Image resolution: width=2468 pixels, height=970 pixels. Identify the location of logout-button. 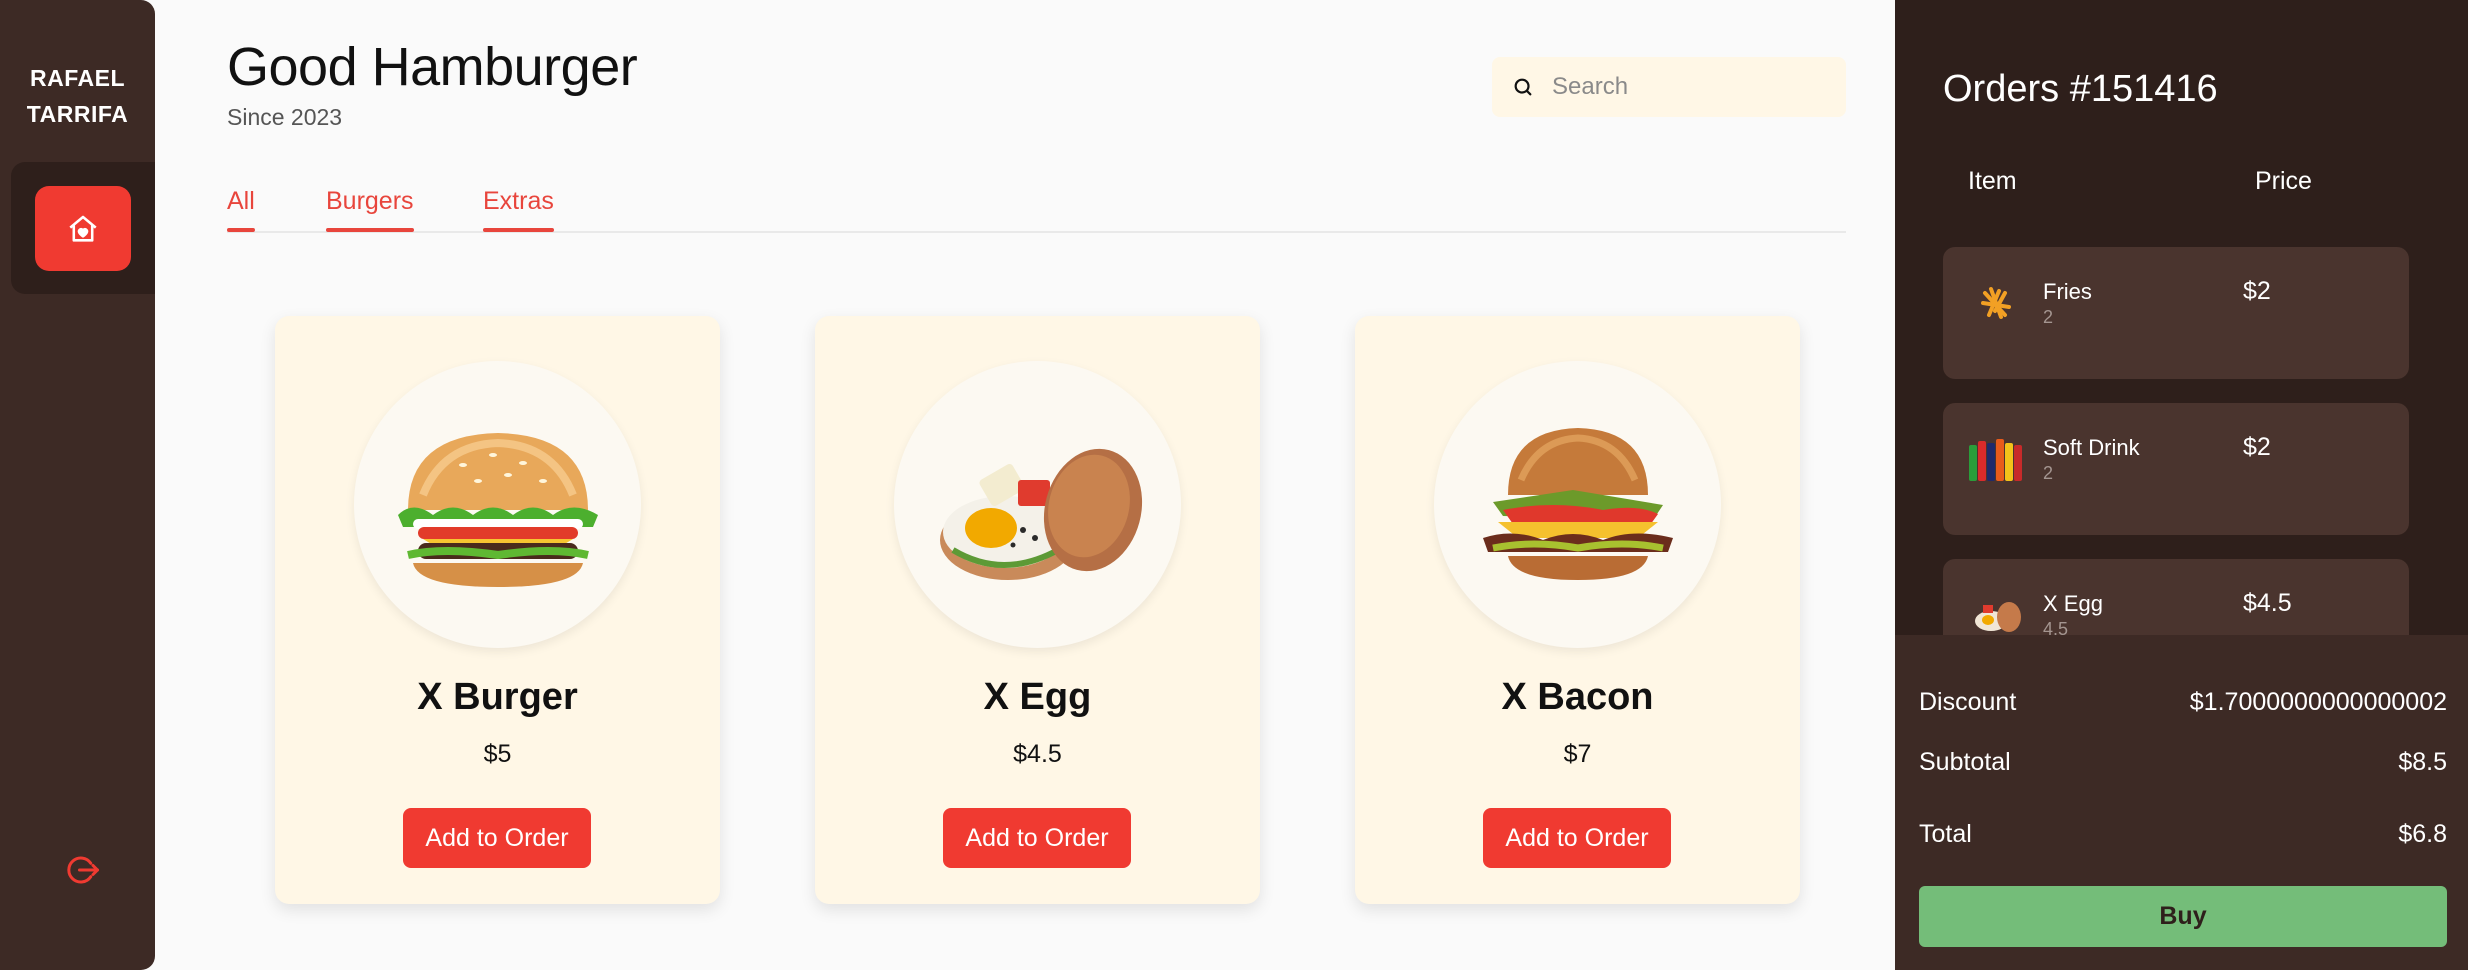
(84, 870).